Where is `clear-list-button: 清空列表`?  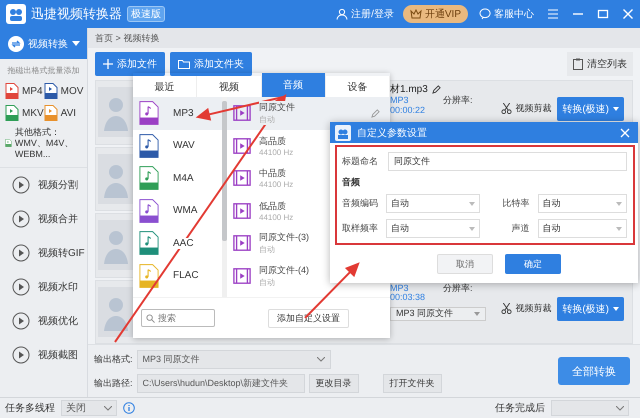 clear-list-button: 清空列表 is located at coordinates (600, 64).